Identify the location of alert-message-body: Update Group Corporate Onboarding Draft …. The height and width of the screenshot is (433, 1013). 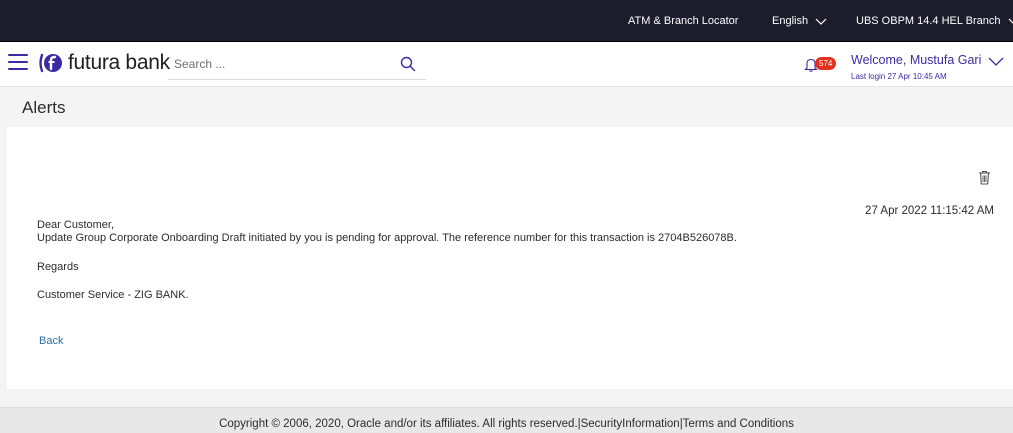
(387, 238).